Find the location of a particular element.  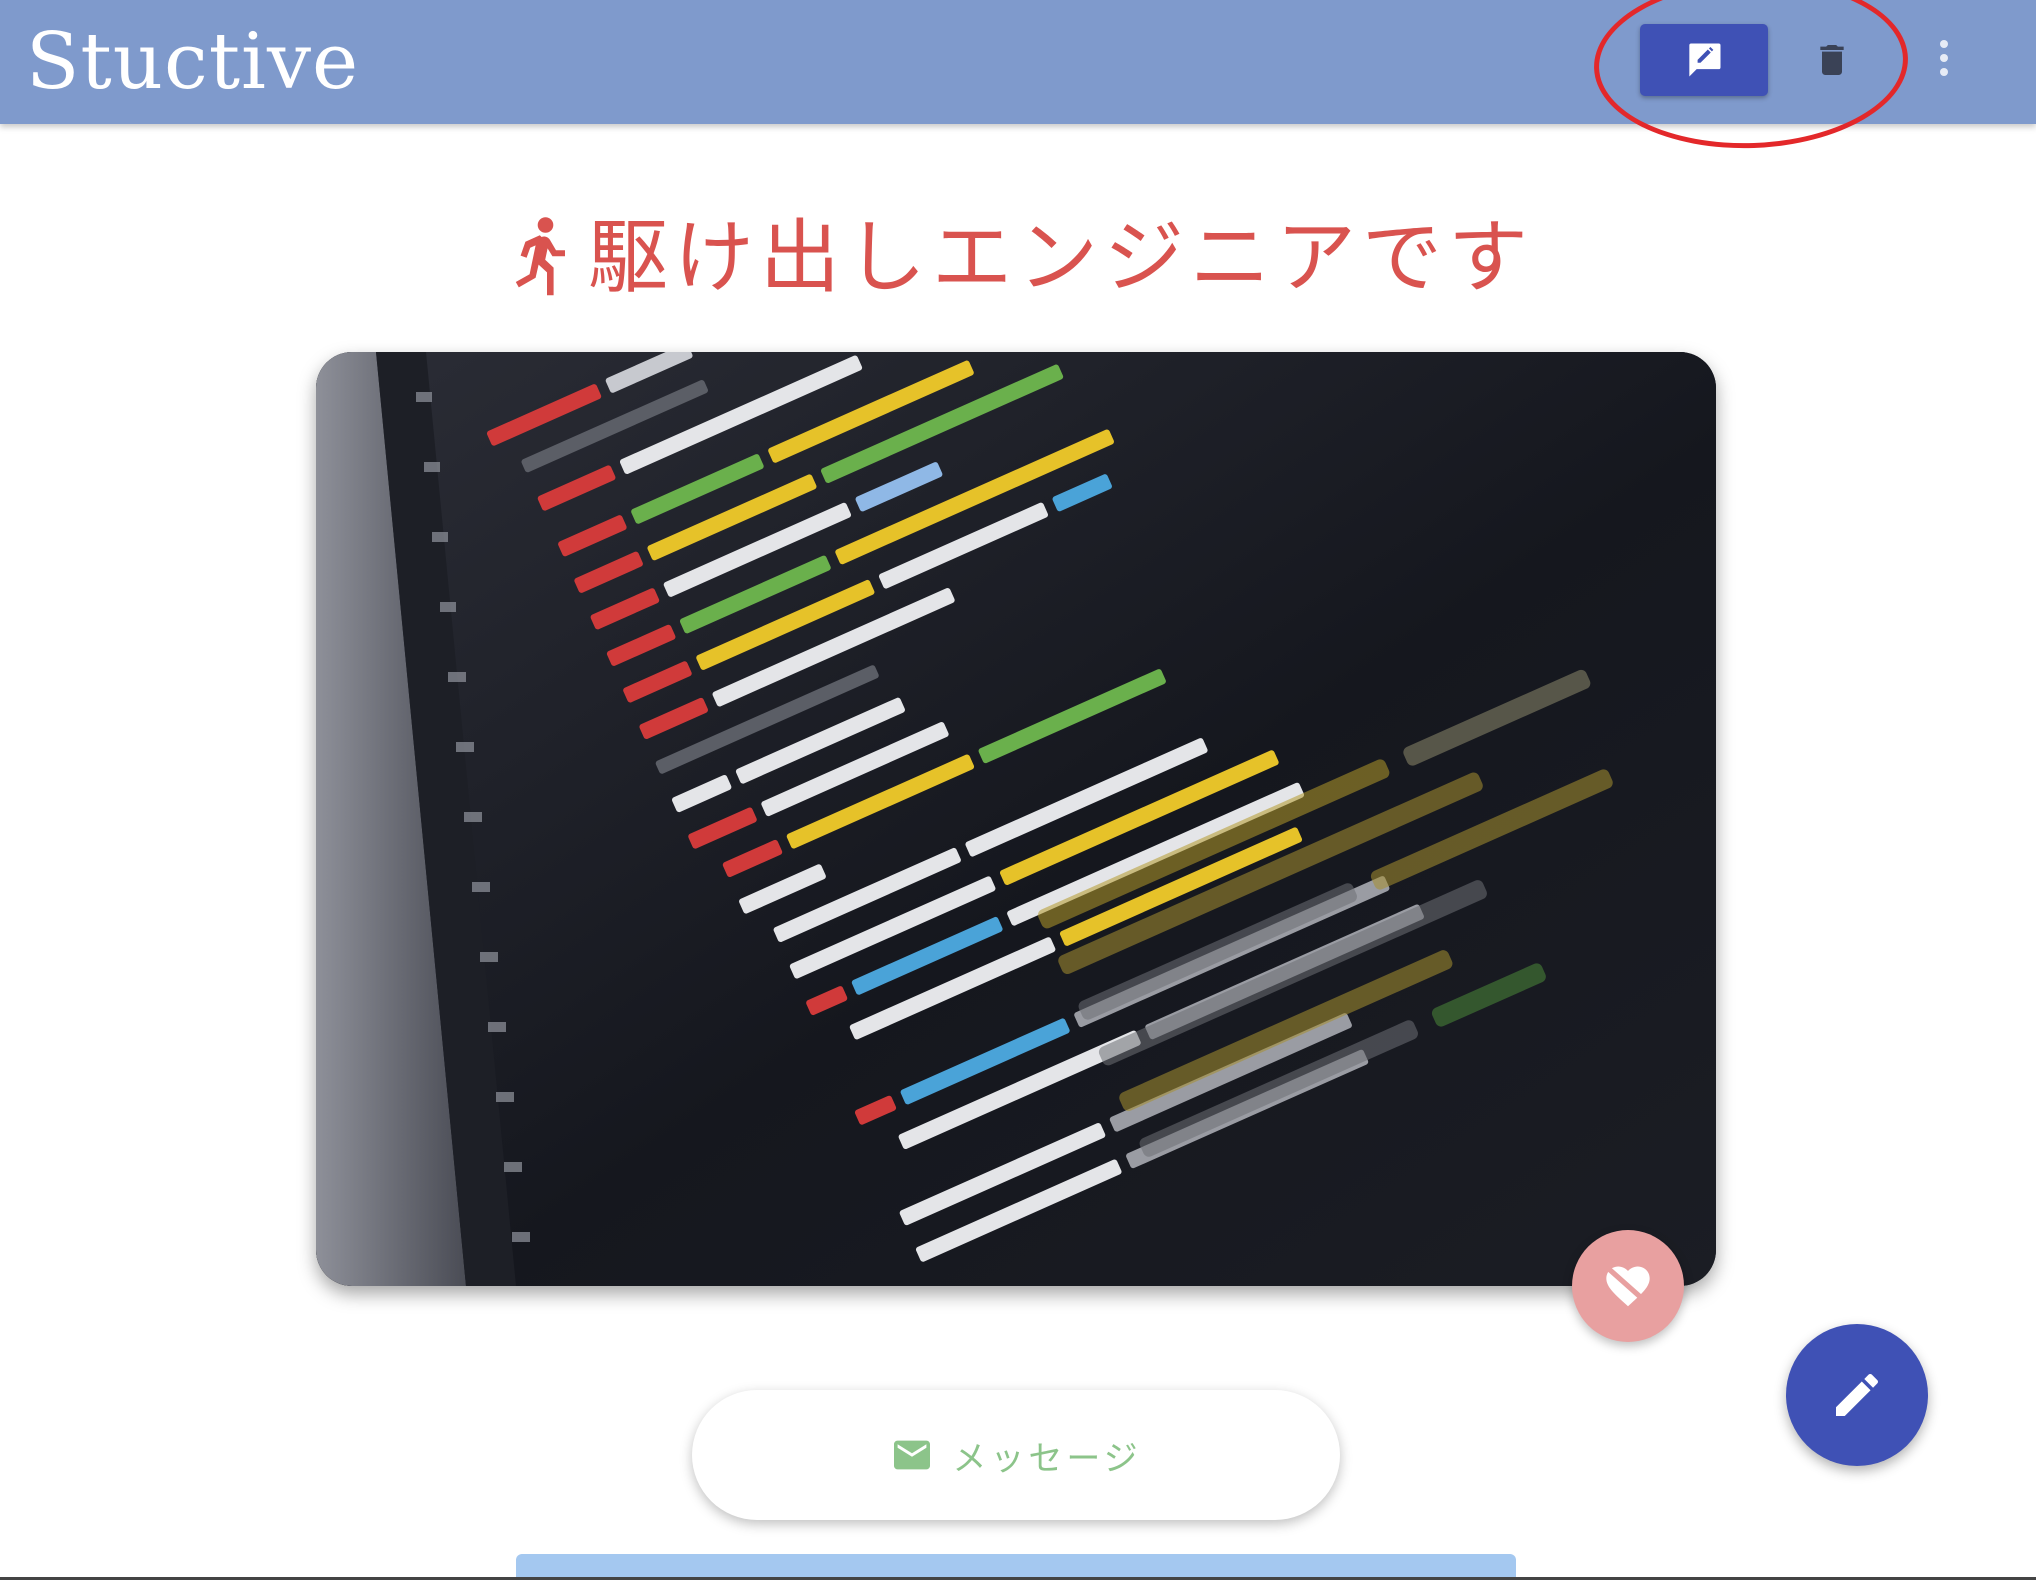

heart-broken-icon is located at coordinates (1628, 1286).